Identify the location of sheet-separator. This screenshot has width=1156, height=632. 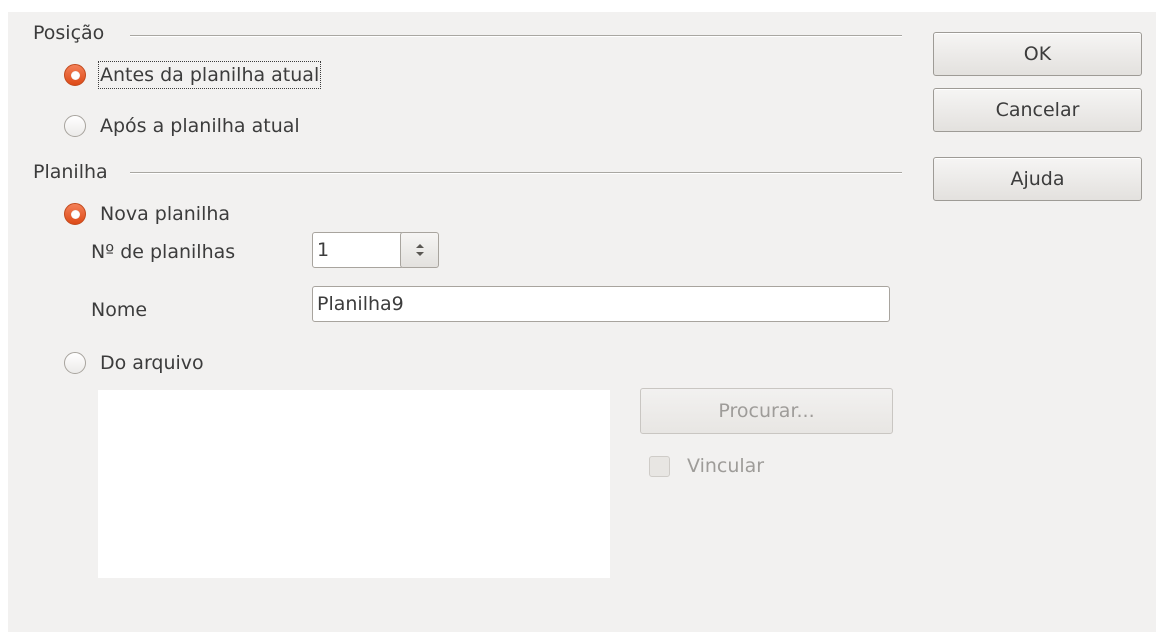
(516, 172).